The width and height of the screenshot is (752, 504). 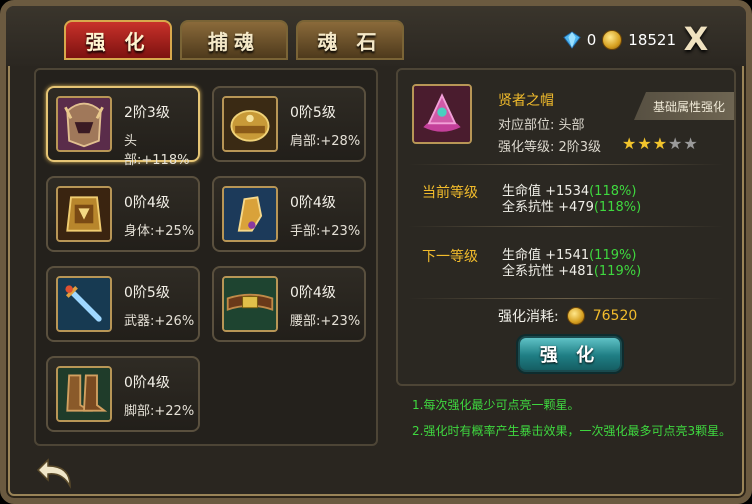 I want to click on slot-head: 2阶3级 头部:+118%, so click(x=123, y=127).